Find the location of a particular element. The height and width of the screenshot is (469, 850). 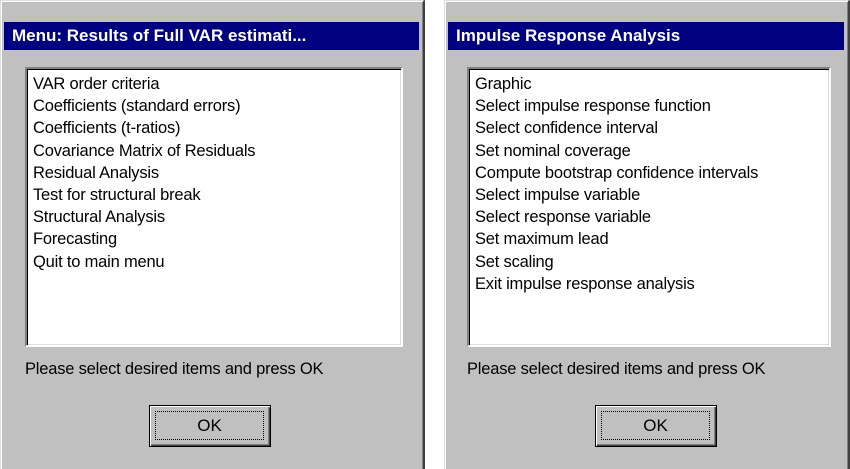

menu-item-select-impulse-response-function: Select impulse response function is located at coordinates (649, 106).